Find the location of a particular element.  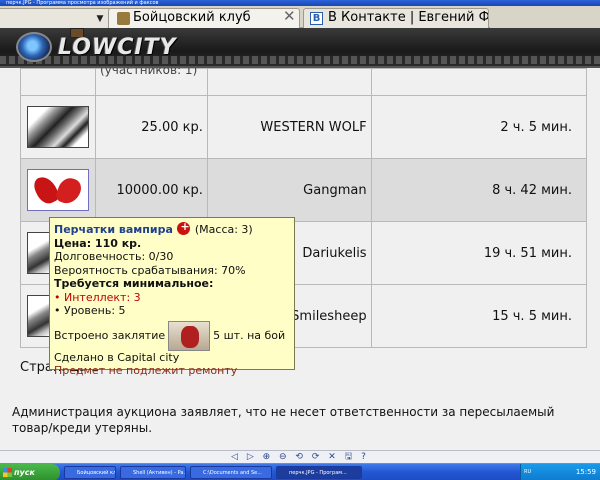

clock: 15:59 is located at coordinates (585, 472).